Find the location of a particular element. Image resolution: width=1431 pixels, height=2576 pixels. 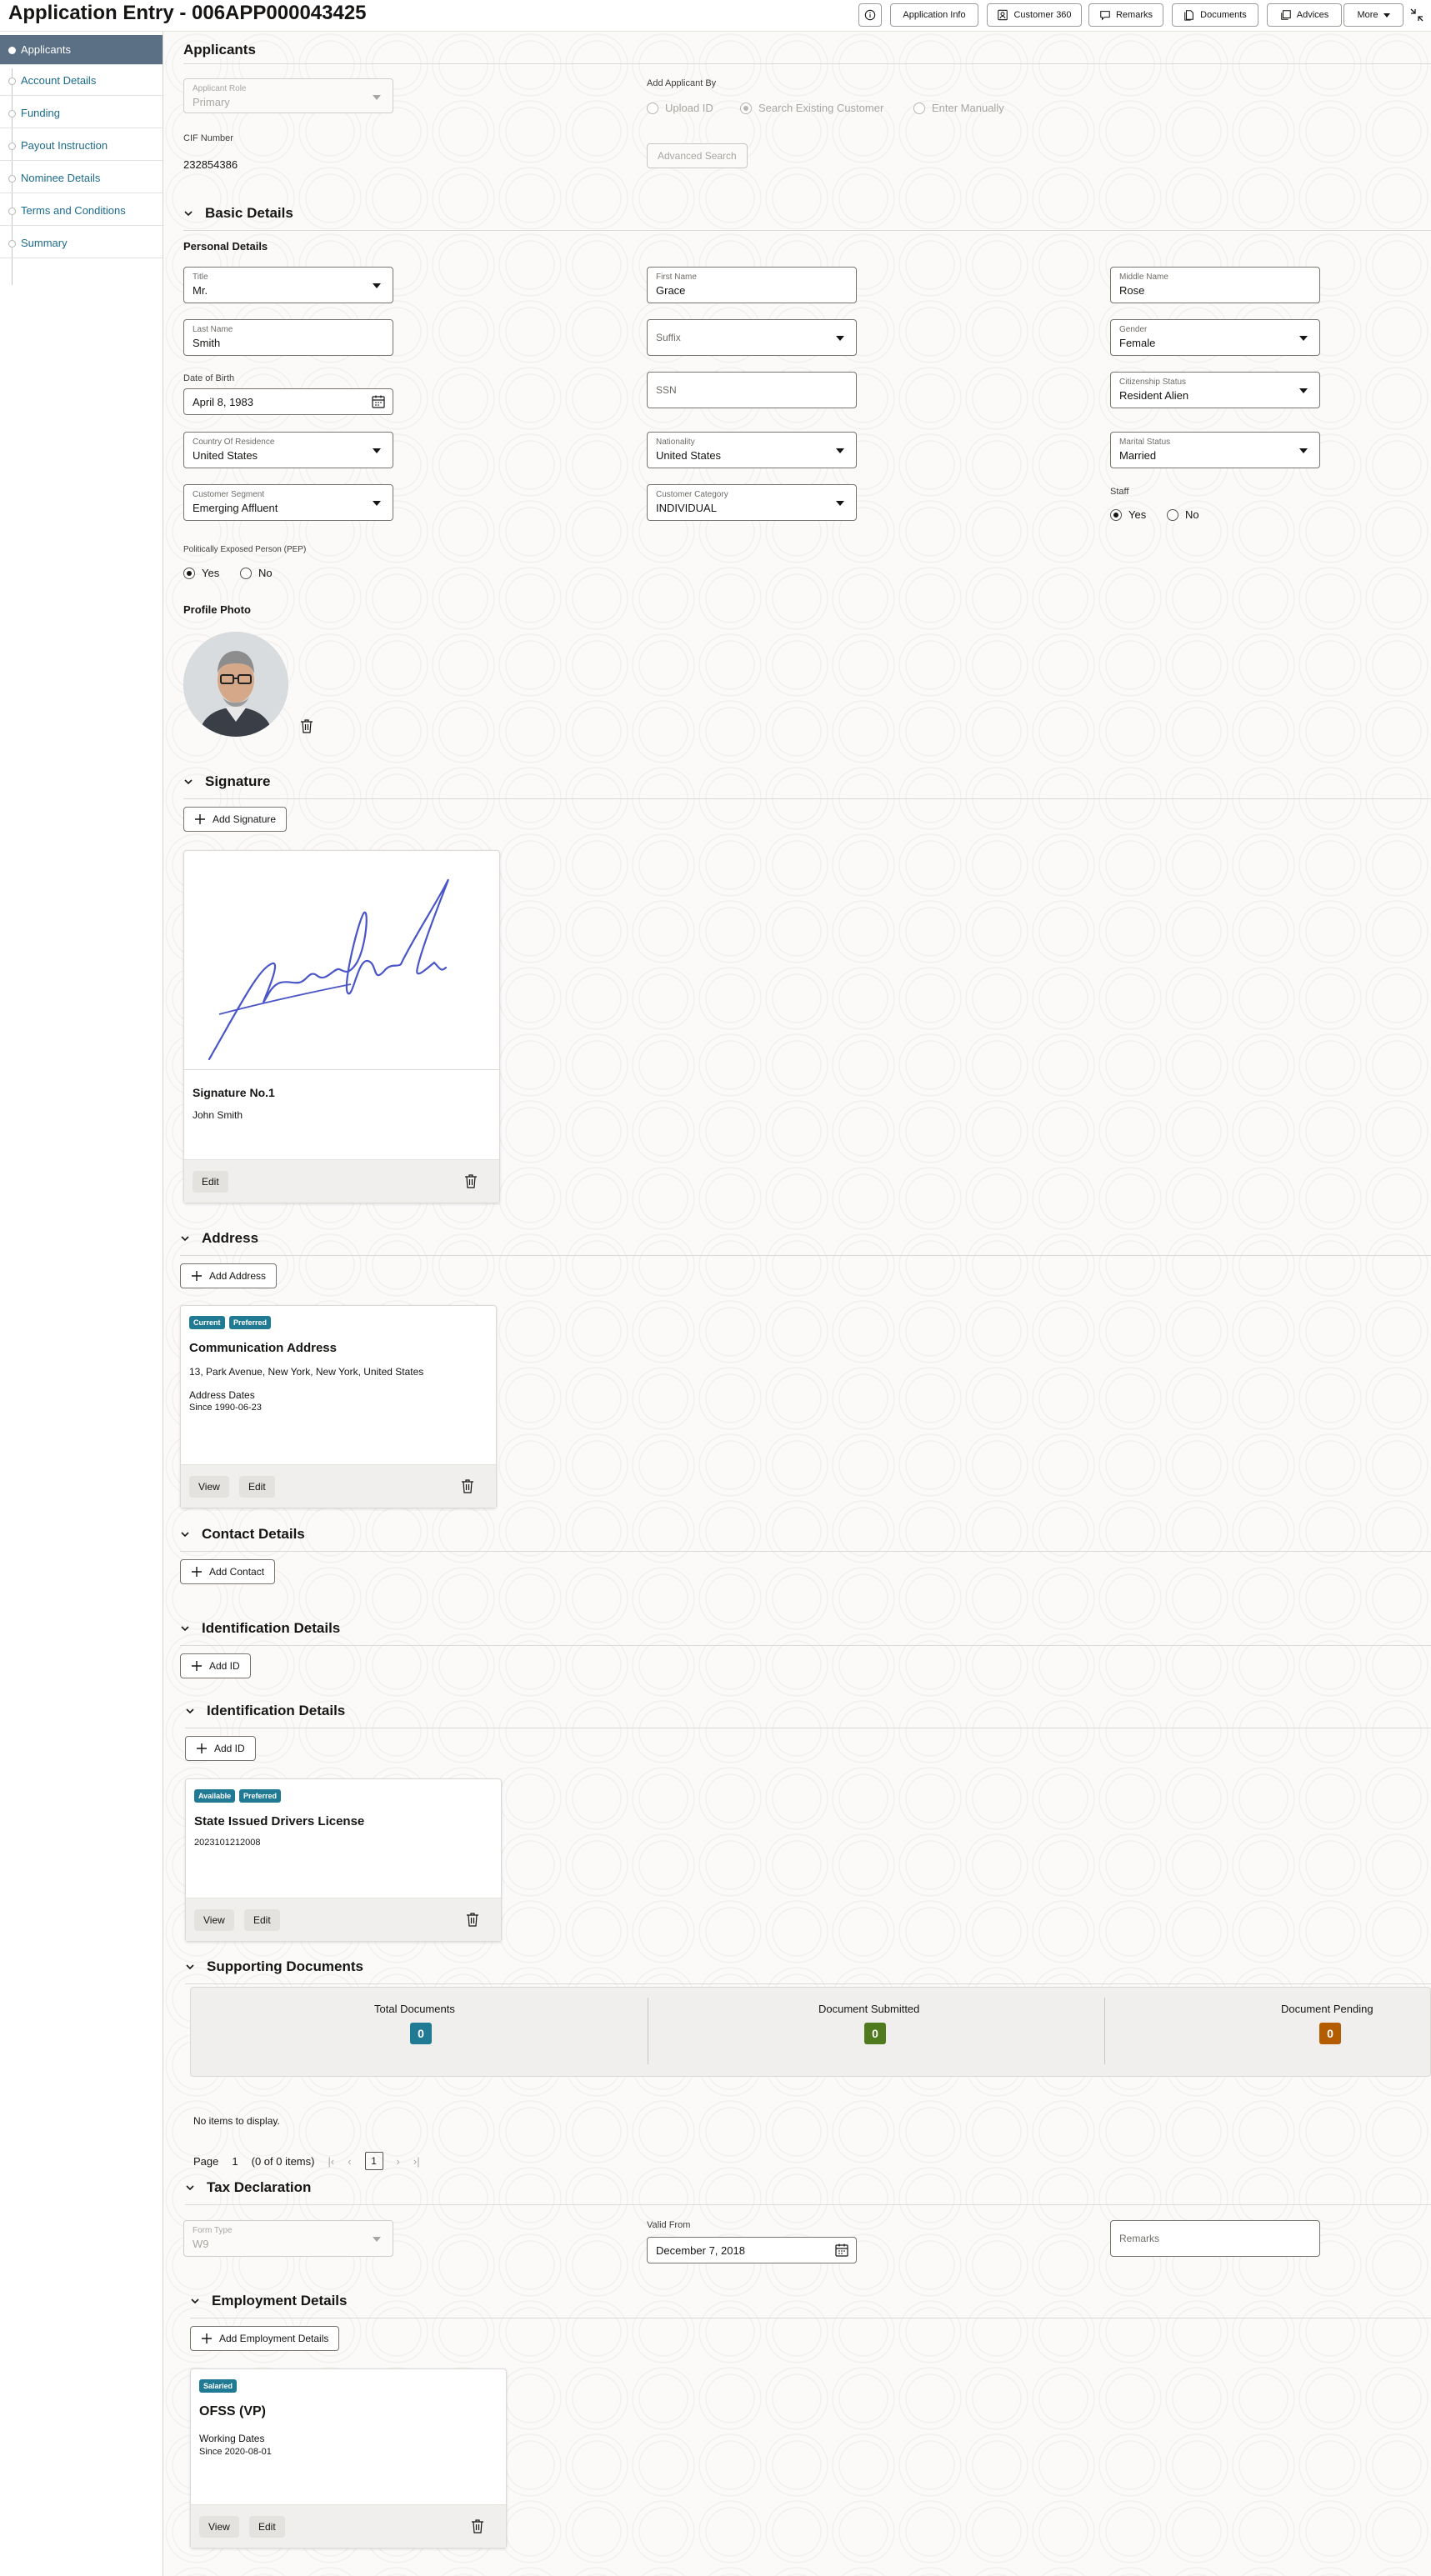

address-view-button: View is located at coordinates (209, 1487).